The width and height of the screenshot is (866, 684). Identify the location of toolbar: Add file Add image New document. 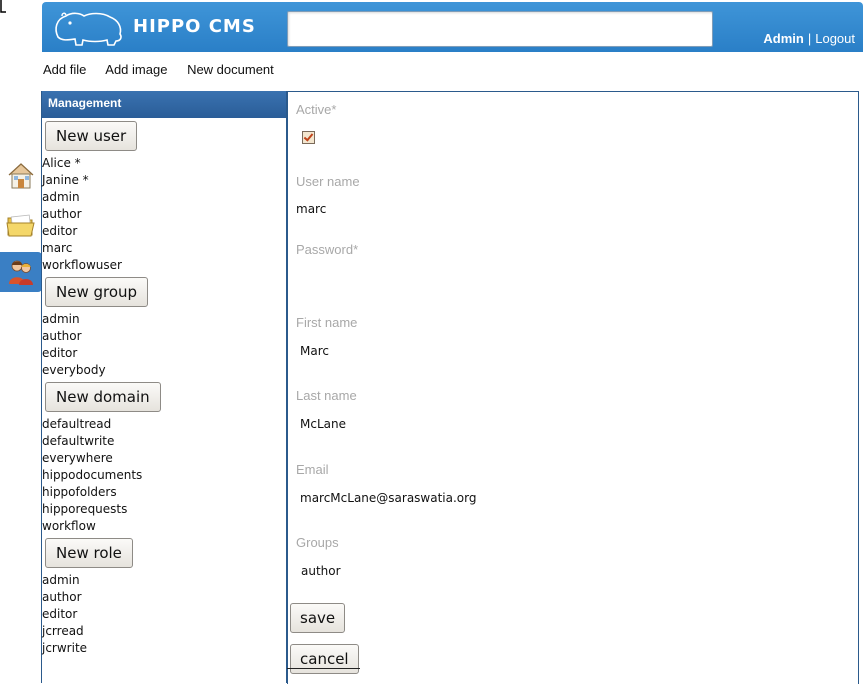
(166, 69).